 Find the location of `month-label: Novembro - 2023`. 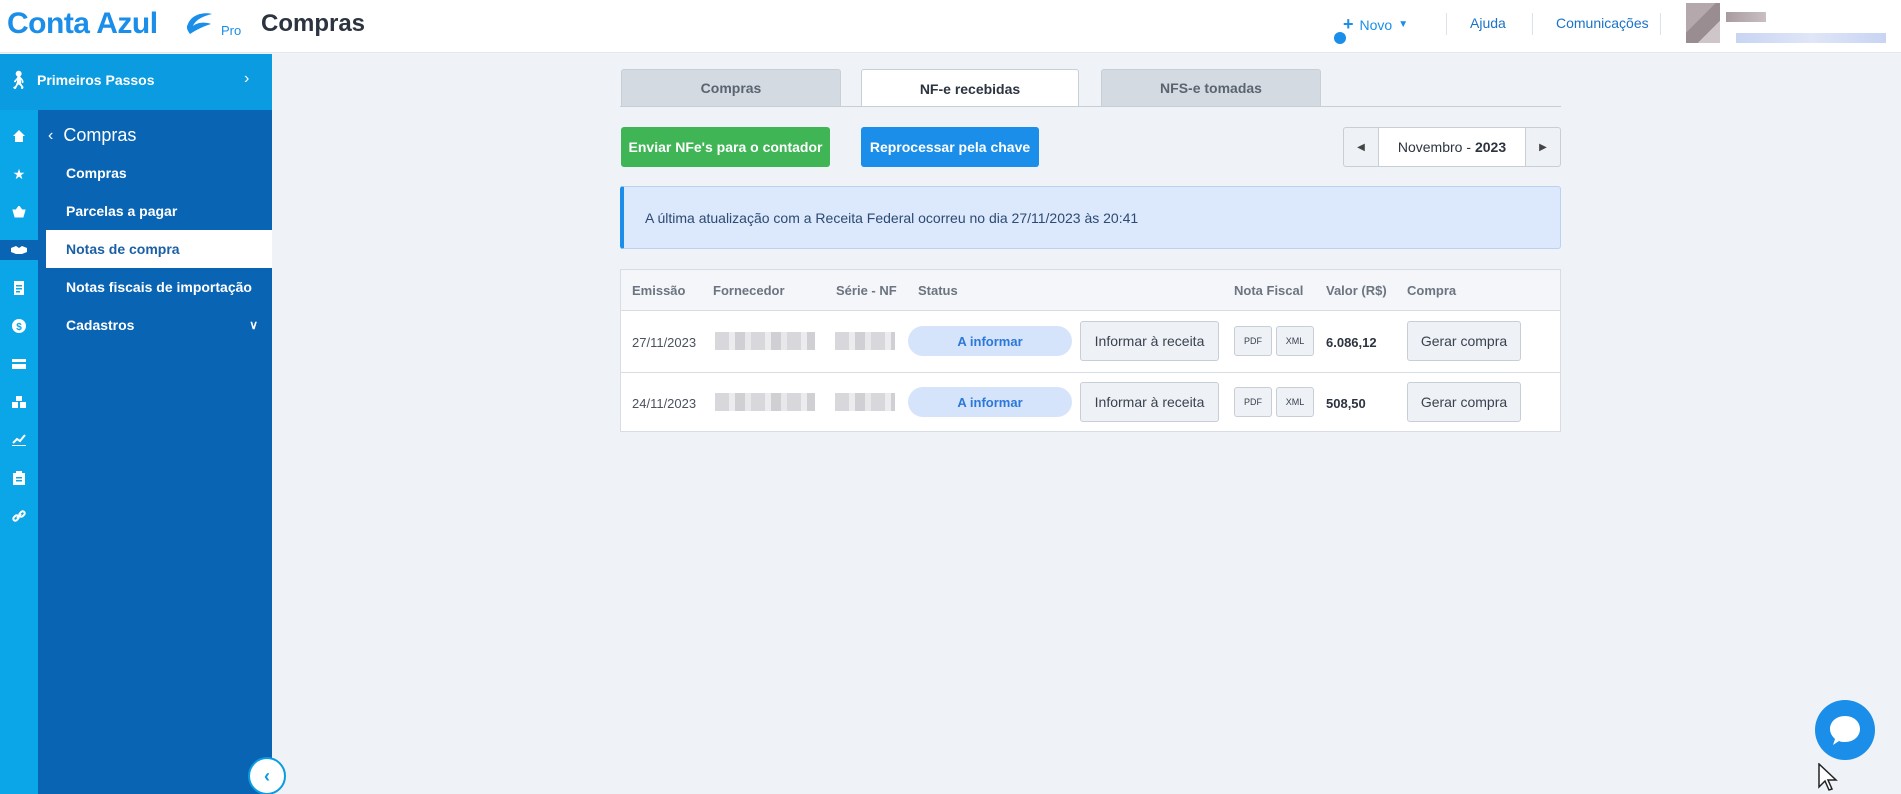

month-label: Novembro - 2023 is located at coordinates (1452, 147).